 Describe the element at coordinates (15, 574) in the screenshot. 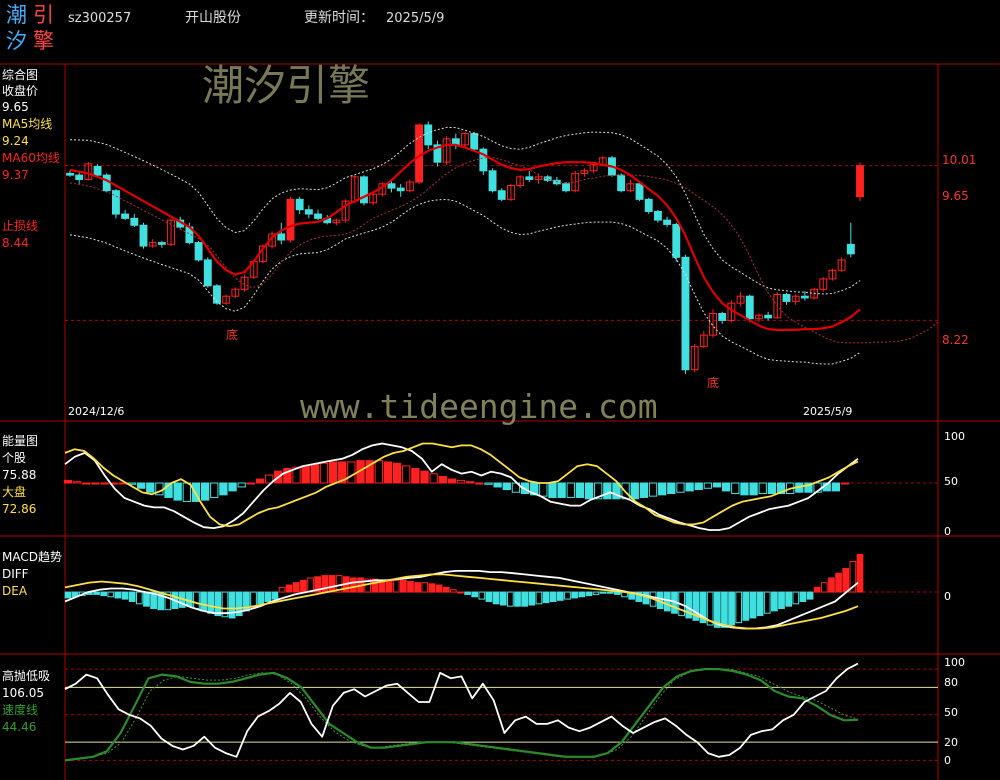

I see `macd-diff-label: DIFF` at that location.